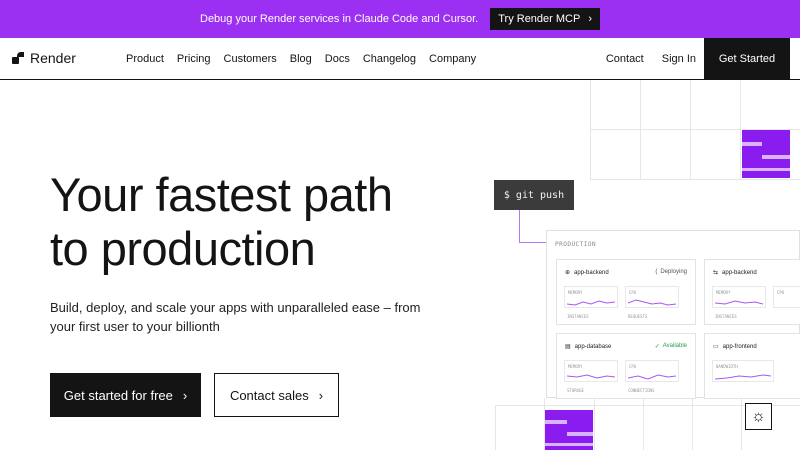  What do you see at coordinates (18, 58) in the screenshot?
I see `render-logo-icon` at bounding box center [18, 58].